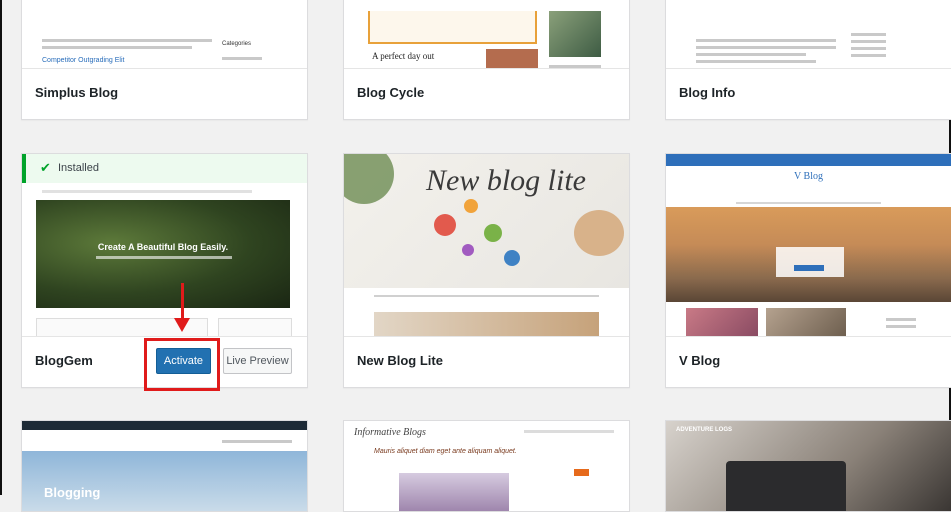 This screenshot has width=951, height=512. Describe the element at coordinates (72, 492) in the screenshot. I see `hero-text: Blogging` at that location.